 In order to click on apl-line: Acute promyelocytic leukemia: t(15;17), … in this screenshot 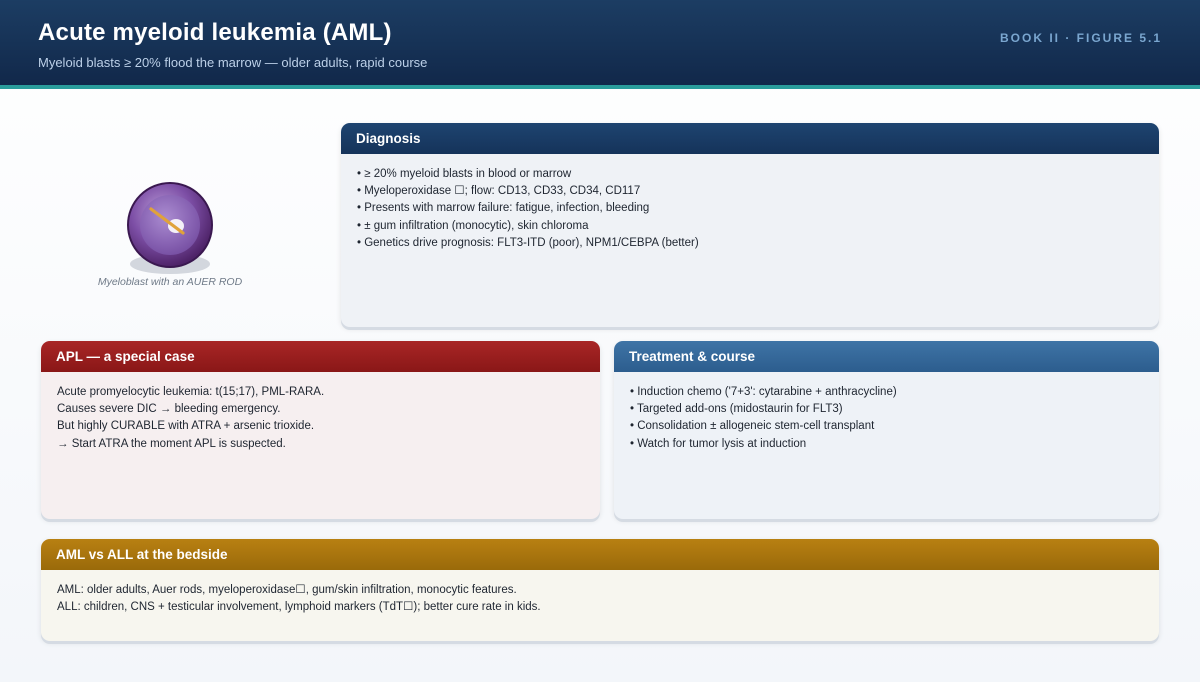, I will do `click(191, 392)`.